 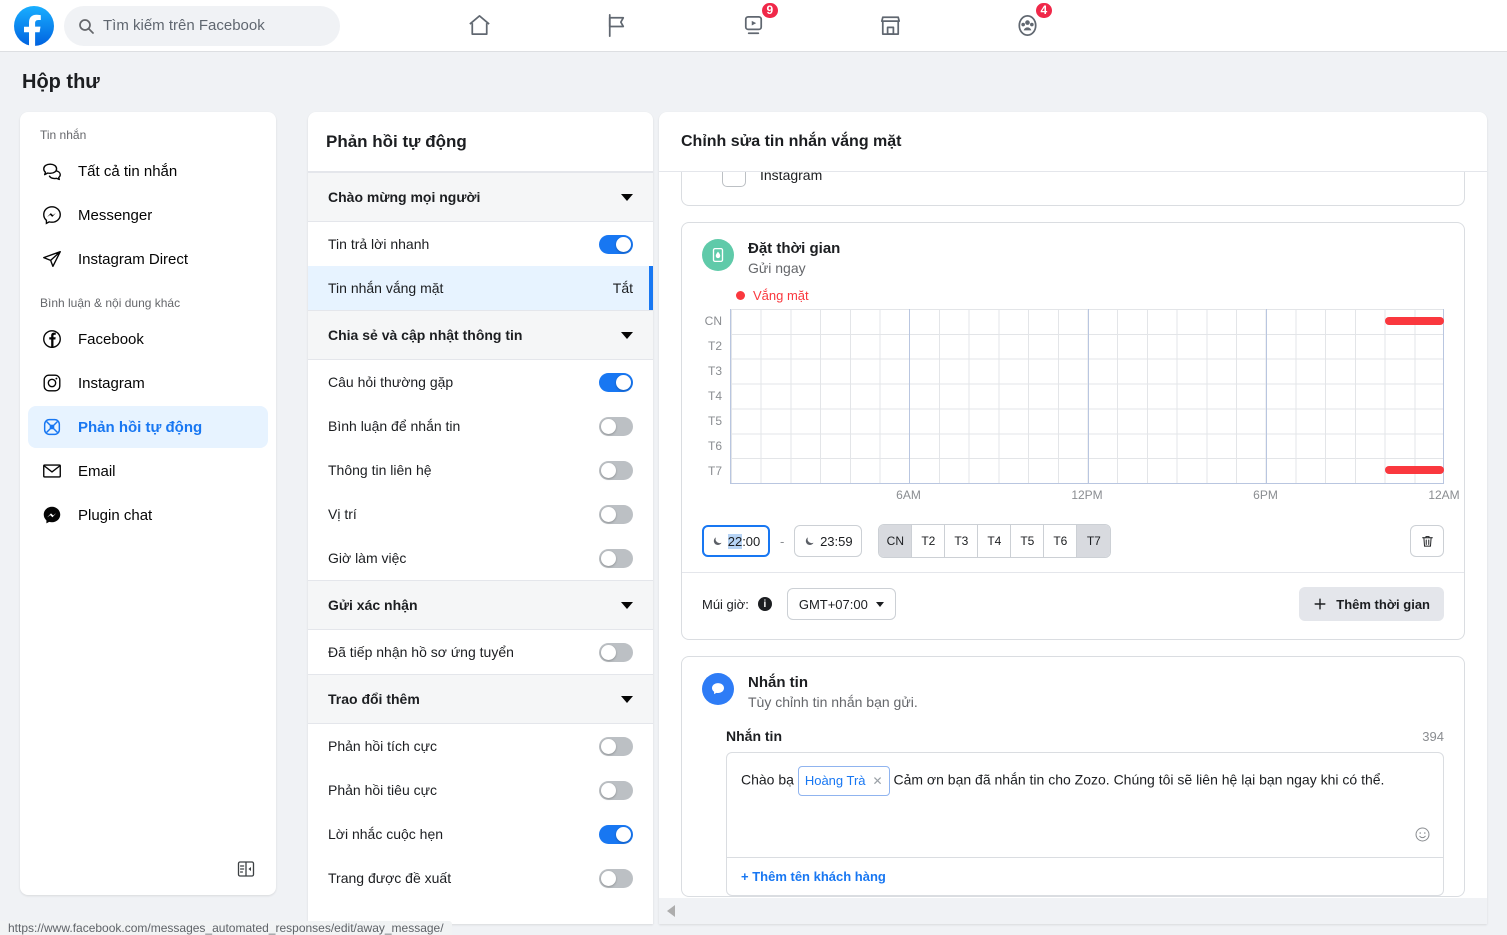 What do you see at coordinates (52, 515) in the screenshot?
I see `messenger-filled-icon` at bounding box center [52, 515].